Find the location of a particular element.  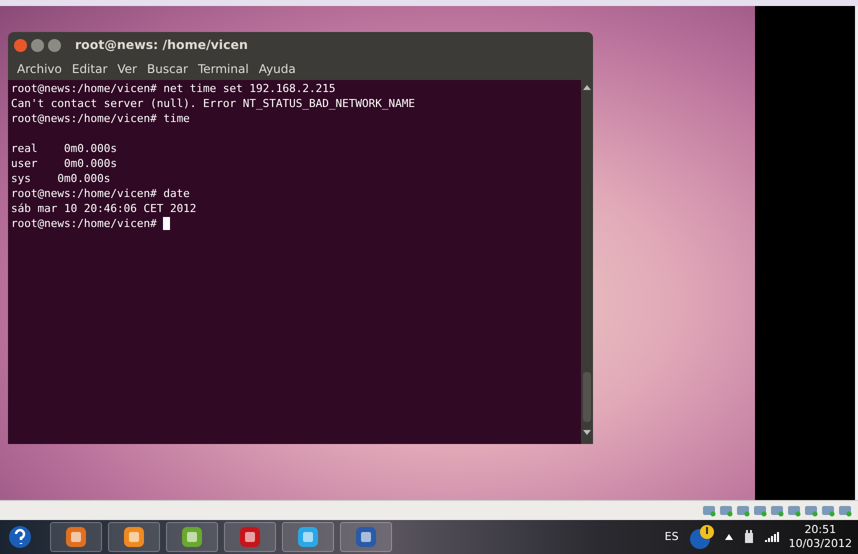

clock-time: 20:51 is located at coordinates (820, 530).